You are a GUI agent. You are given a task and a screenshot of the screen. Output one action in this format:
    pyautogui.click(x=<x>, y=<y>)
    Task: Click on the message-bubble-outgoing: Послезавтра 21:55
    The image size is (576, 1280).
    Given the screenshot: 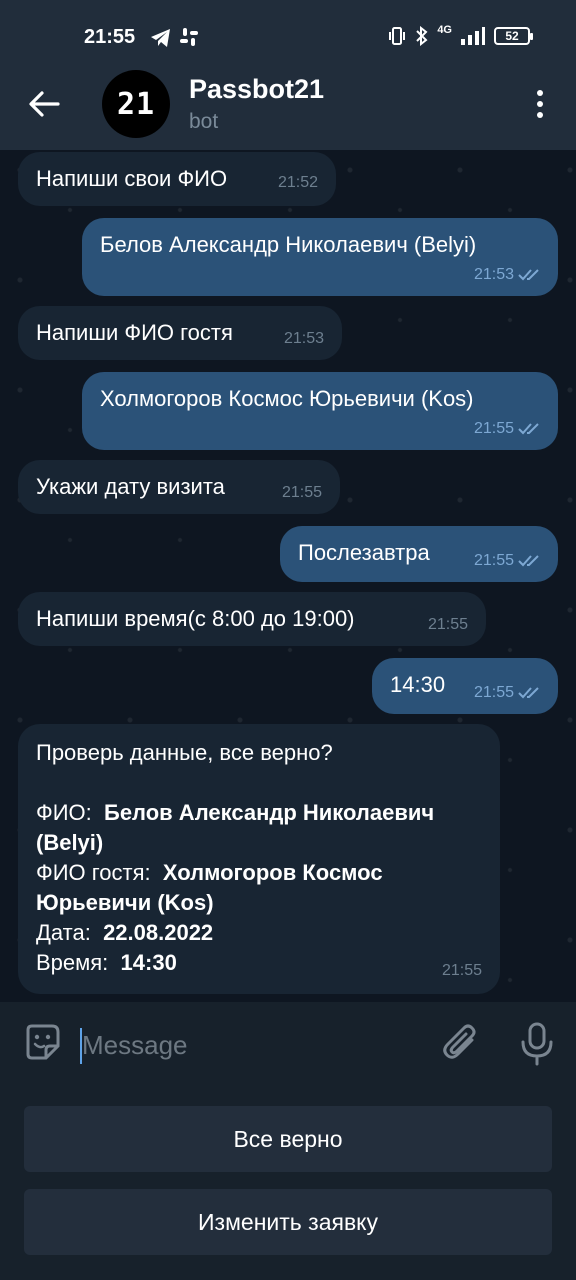 What is the action you would take?
    pyautogui.click(x=419, y=554)
    